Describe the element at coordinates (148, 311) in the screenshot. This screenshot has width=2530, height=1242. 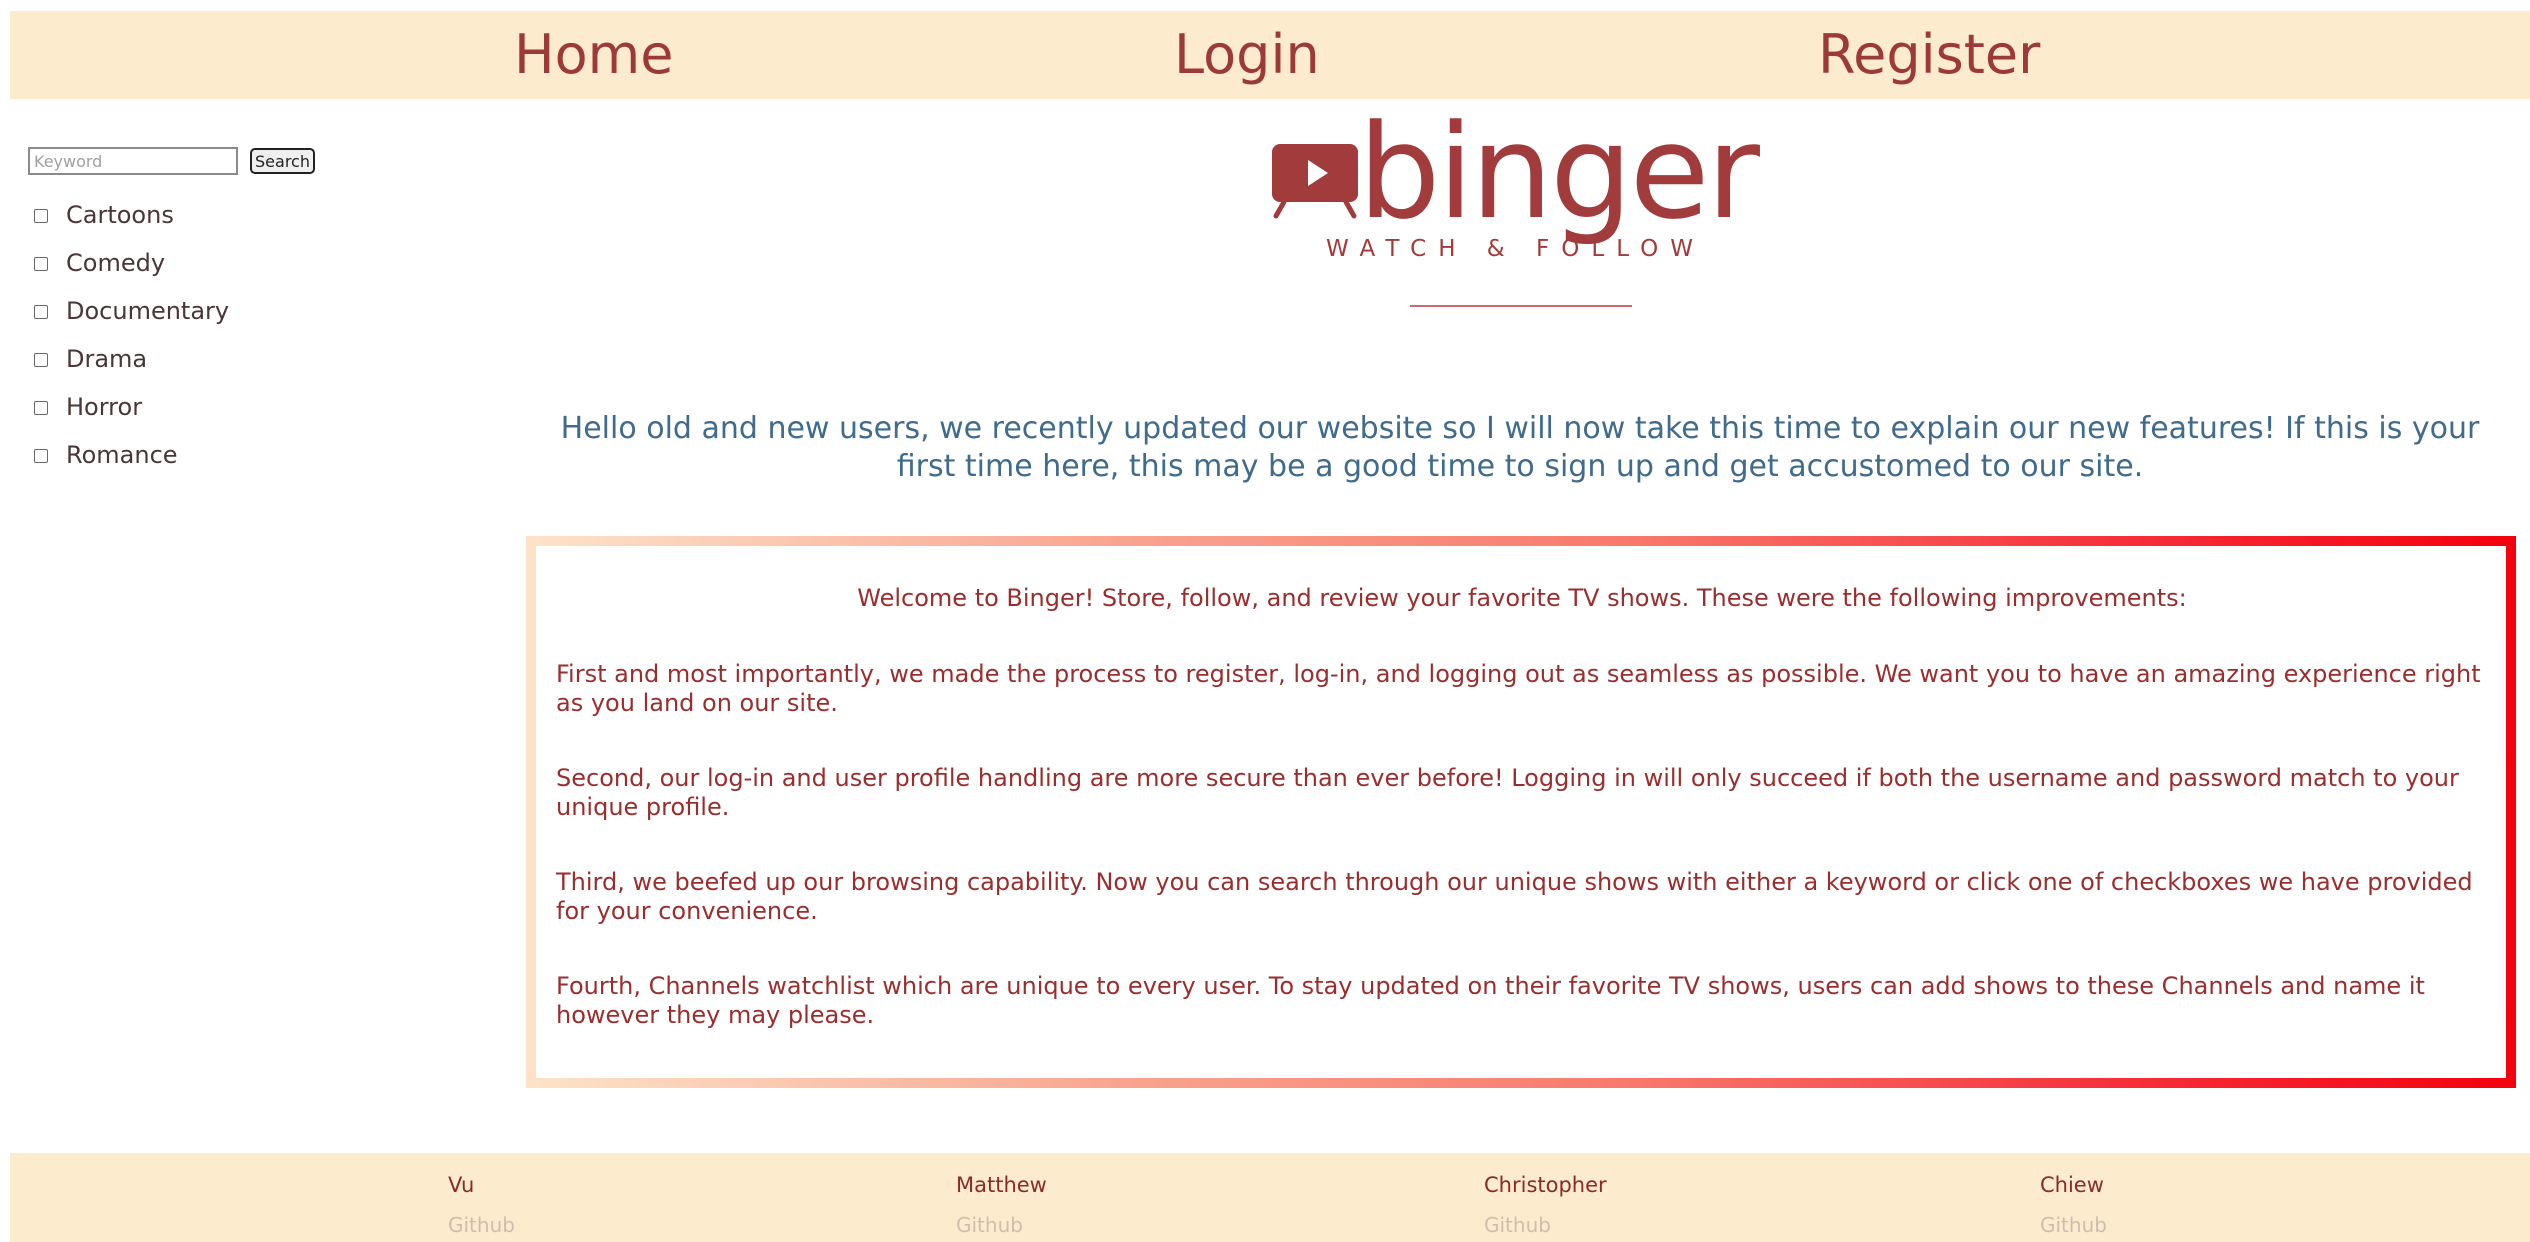
I see `genre-label: Documentary` at that location.